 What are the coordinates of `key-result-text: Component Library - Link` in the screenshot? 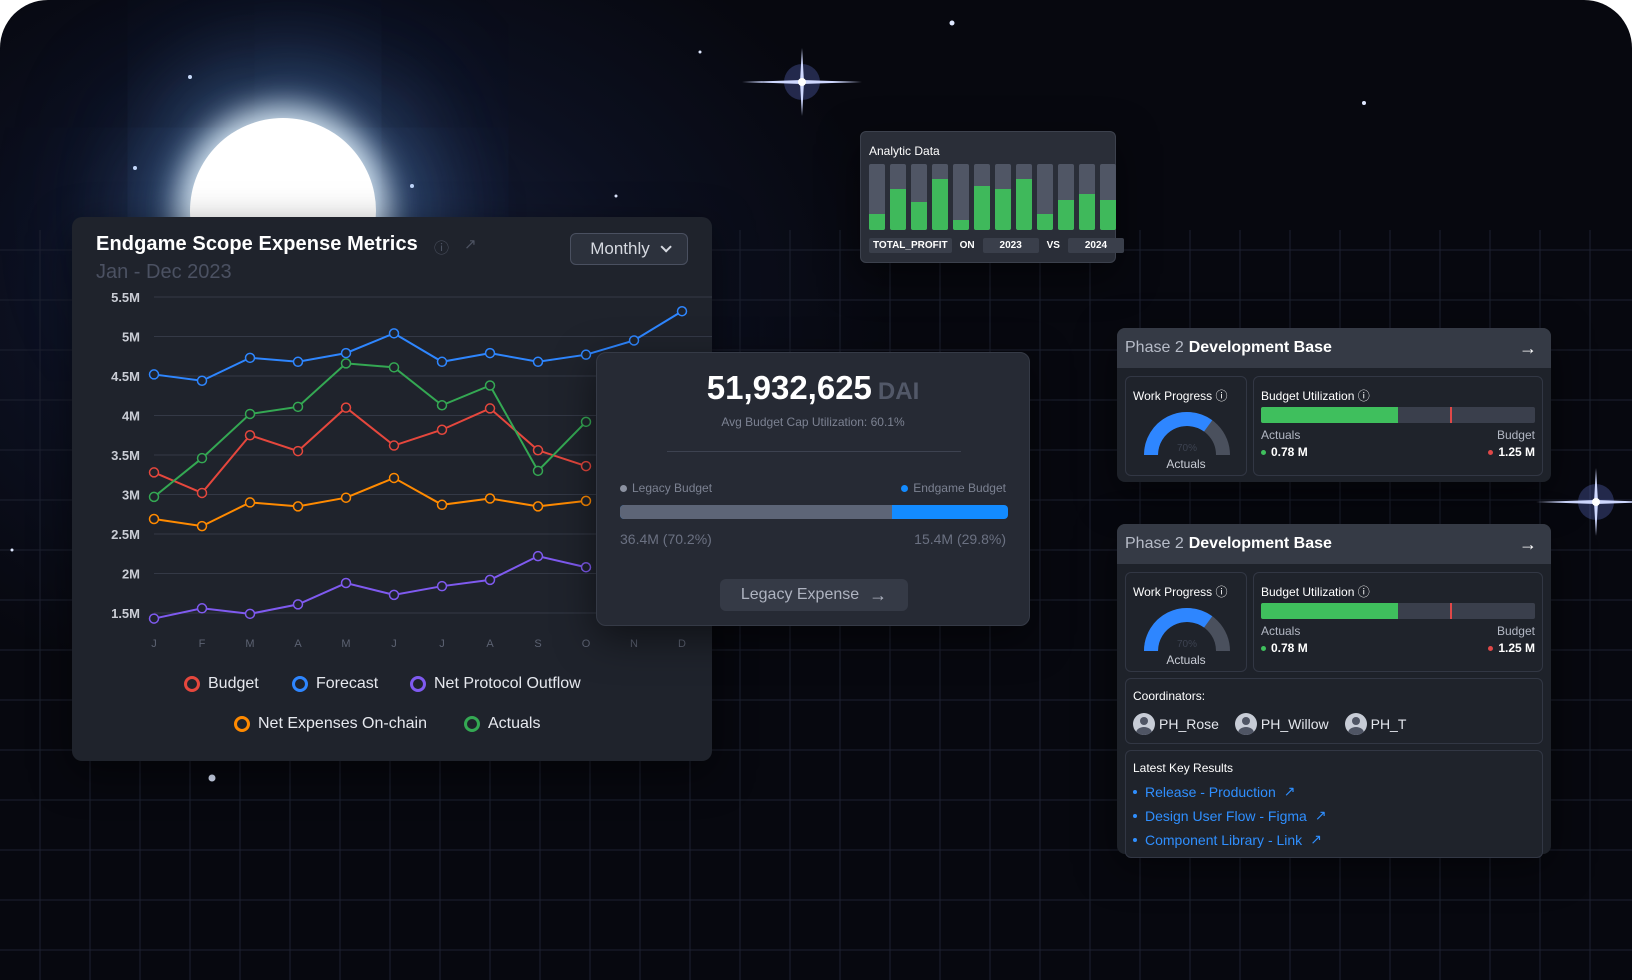 It's located at (1224, 839).